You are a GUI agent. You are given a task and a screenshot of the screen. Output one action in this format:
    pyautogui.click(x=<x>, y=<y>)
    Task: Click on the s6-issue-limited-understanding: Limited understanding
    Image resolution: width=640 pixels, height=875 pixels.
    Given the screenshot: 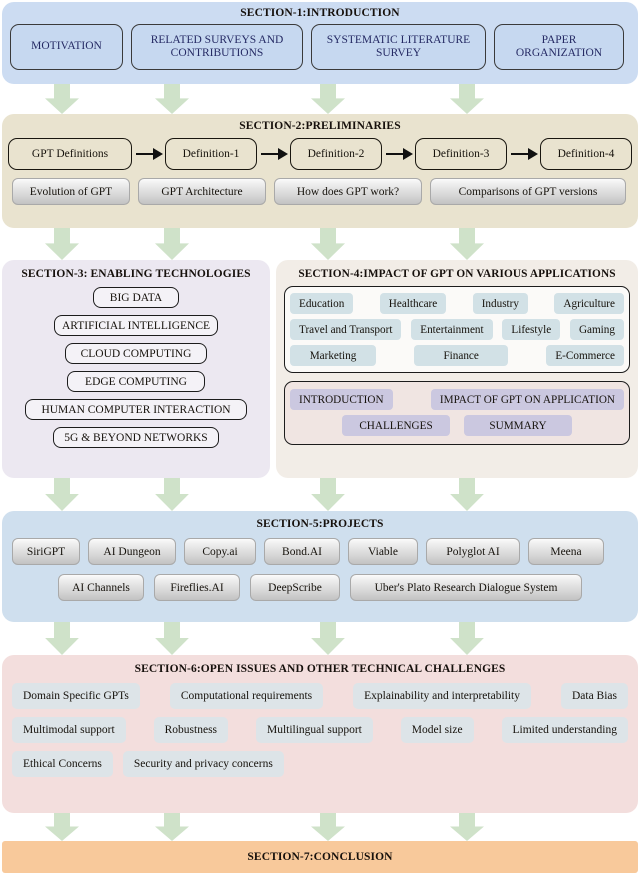 What is the action you would take?
    pyautogui.click(x=564, y=730)
    